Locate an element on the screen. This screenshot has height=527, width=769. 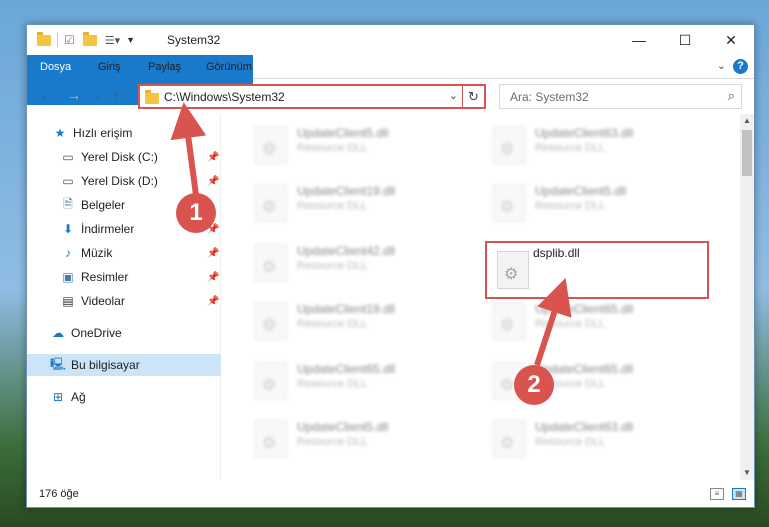
documents-icon: 🗎 is located at coordinates (68, 203).